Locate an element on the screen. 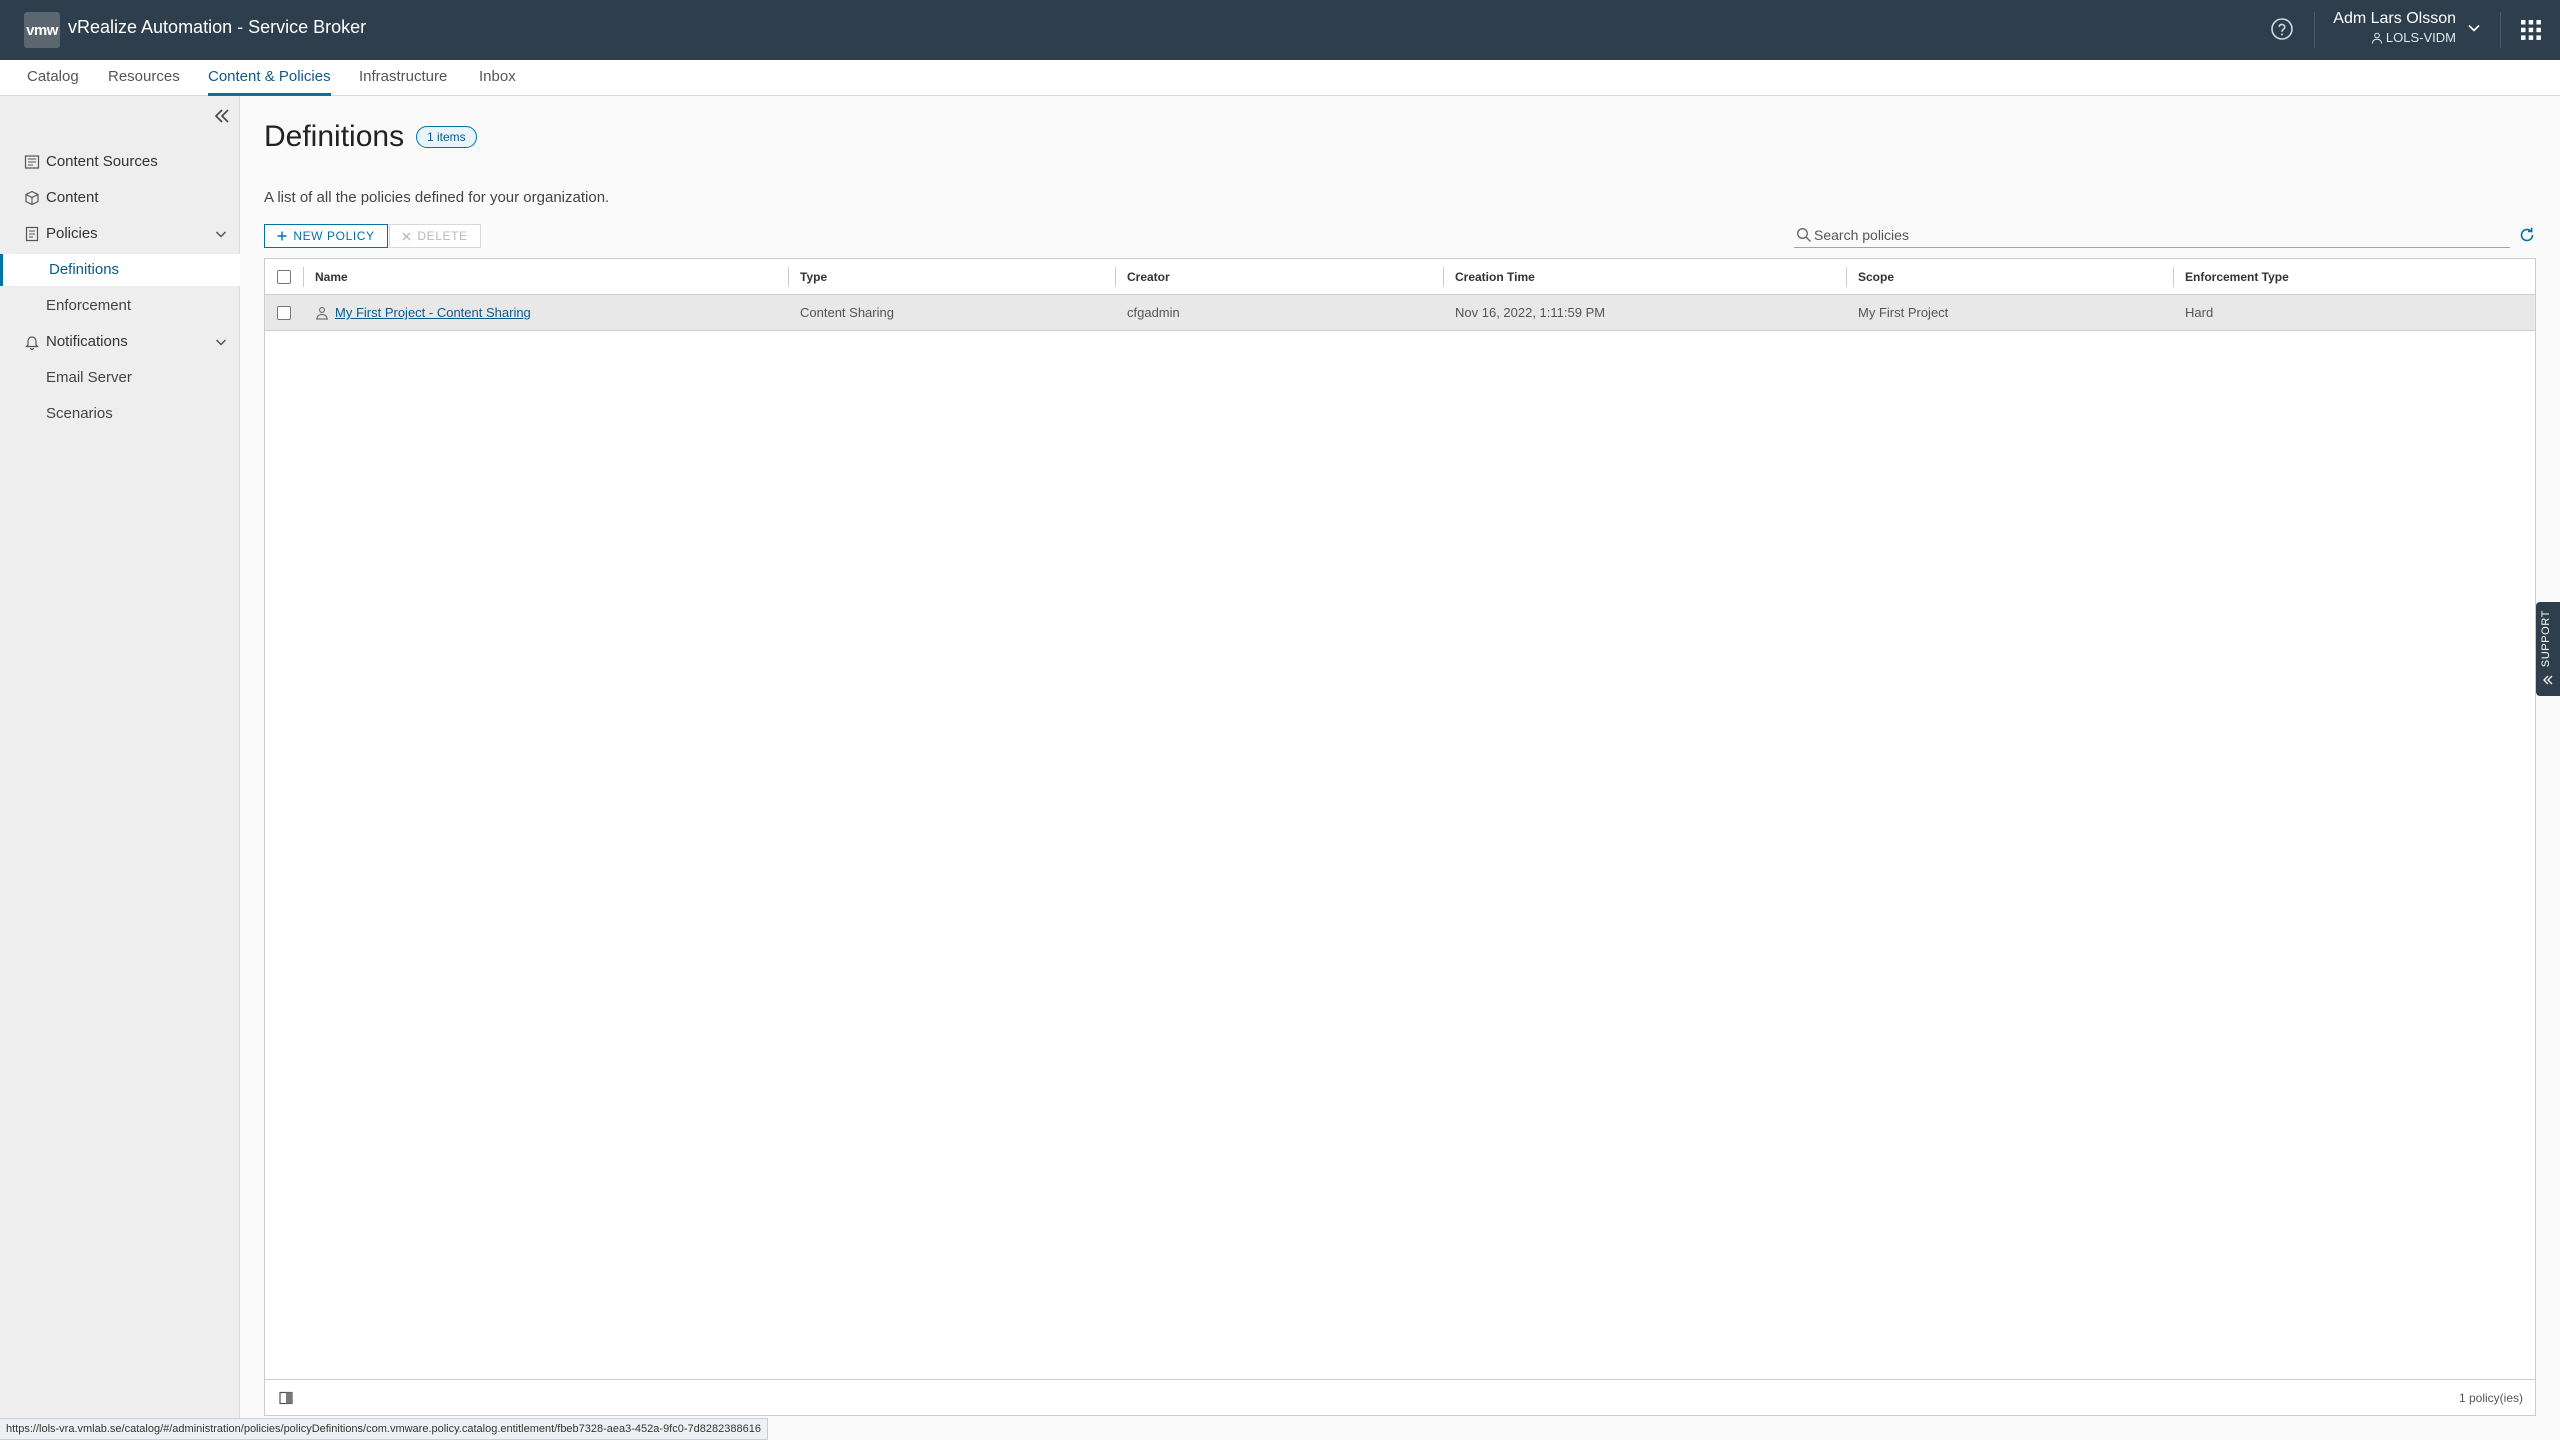  user-menu: Adm Lars Olsson LOLS-VIDM is located at coordinates (2394, 28).